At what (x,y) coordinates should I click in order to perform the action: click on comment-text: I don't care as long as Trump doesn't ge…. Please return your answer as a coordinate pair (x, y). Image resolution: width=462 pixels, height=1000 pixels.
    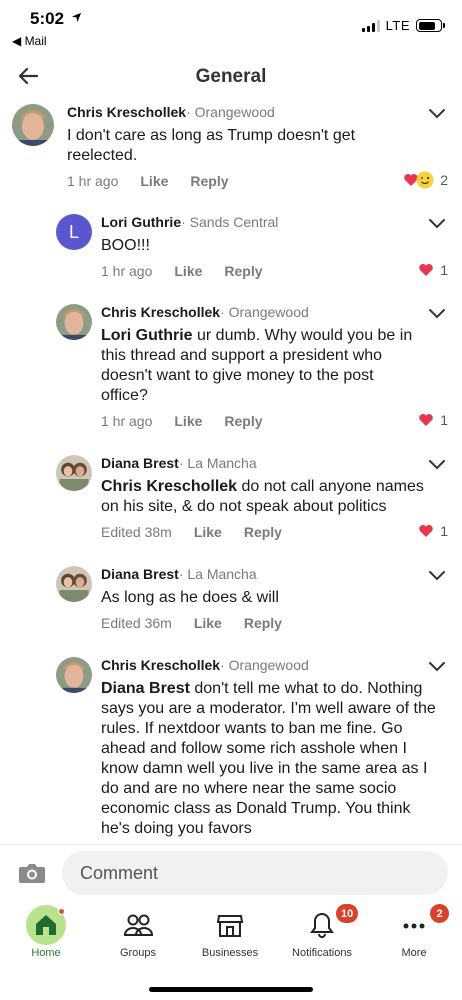
    Looking at the image, I should click on (211, 145).